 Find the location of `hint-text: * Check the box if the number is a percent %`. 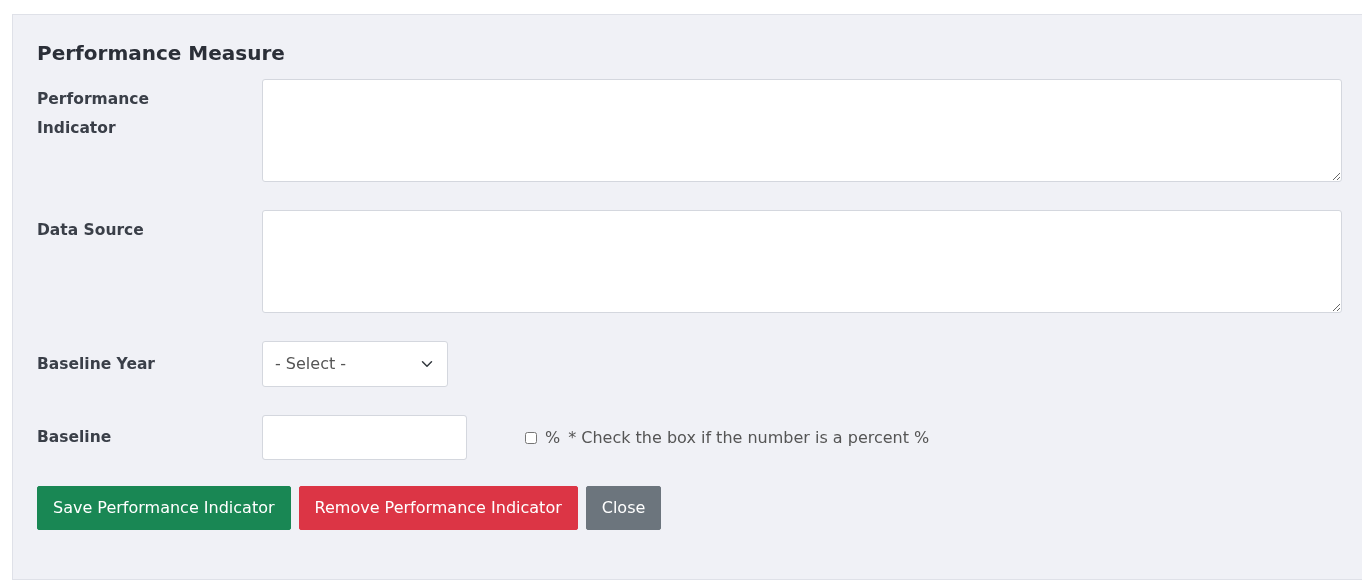

hint-text: * Check the box if the number is a percent % is located at coordinates (749, 437).